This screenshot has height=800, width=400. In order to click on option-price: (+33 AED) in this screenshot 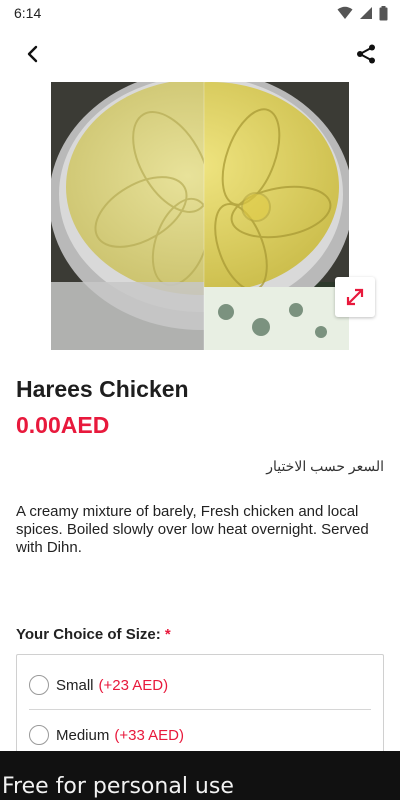, I will do `click(149, 735)`.